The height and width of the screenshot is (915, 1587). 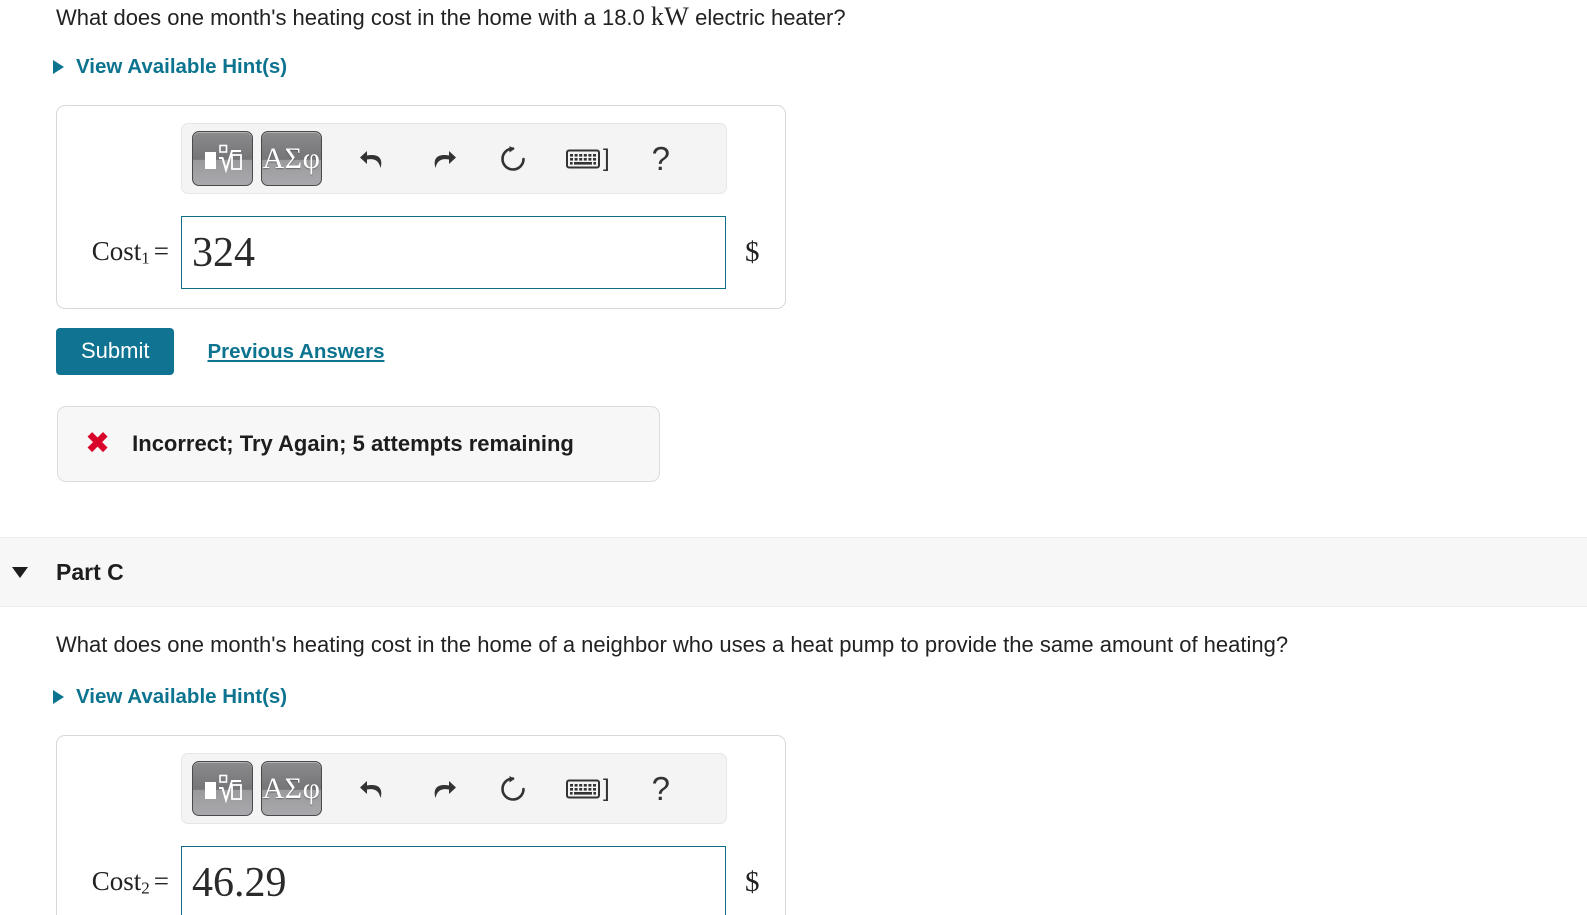 What do you see at coordinates (670, 16) in the screenshot?
I see `part-b-question-unit: kW` at bounding box center [670, 16].